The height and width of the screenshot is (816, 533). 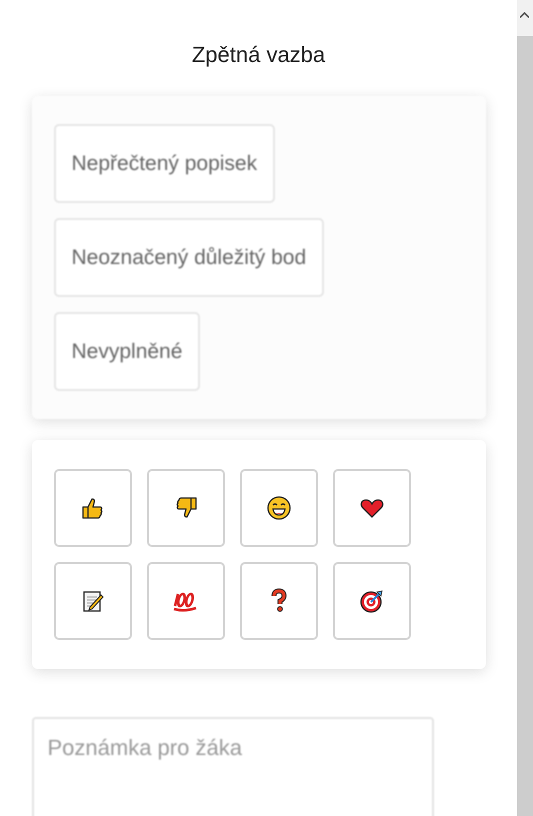 I want to click on thumbs-down-reaction-button, so click(x=185, y=508).